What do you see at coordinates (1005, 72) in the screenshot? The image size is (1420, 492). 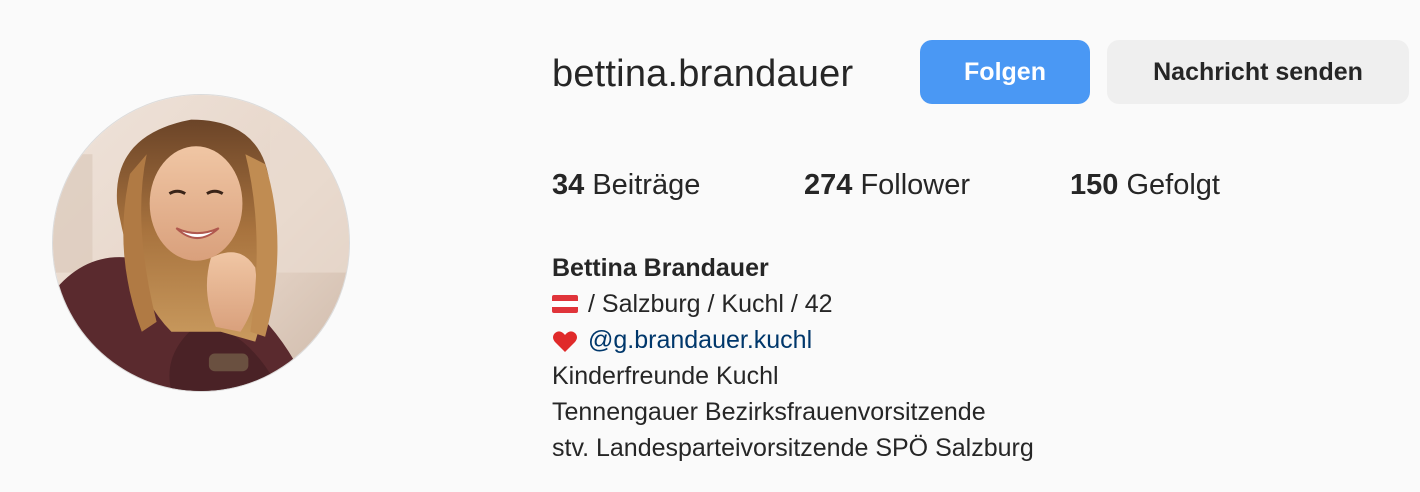 I see `follow-button: Folgen` at bounding box center [1005, 72].